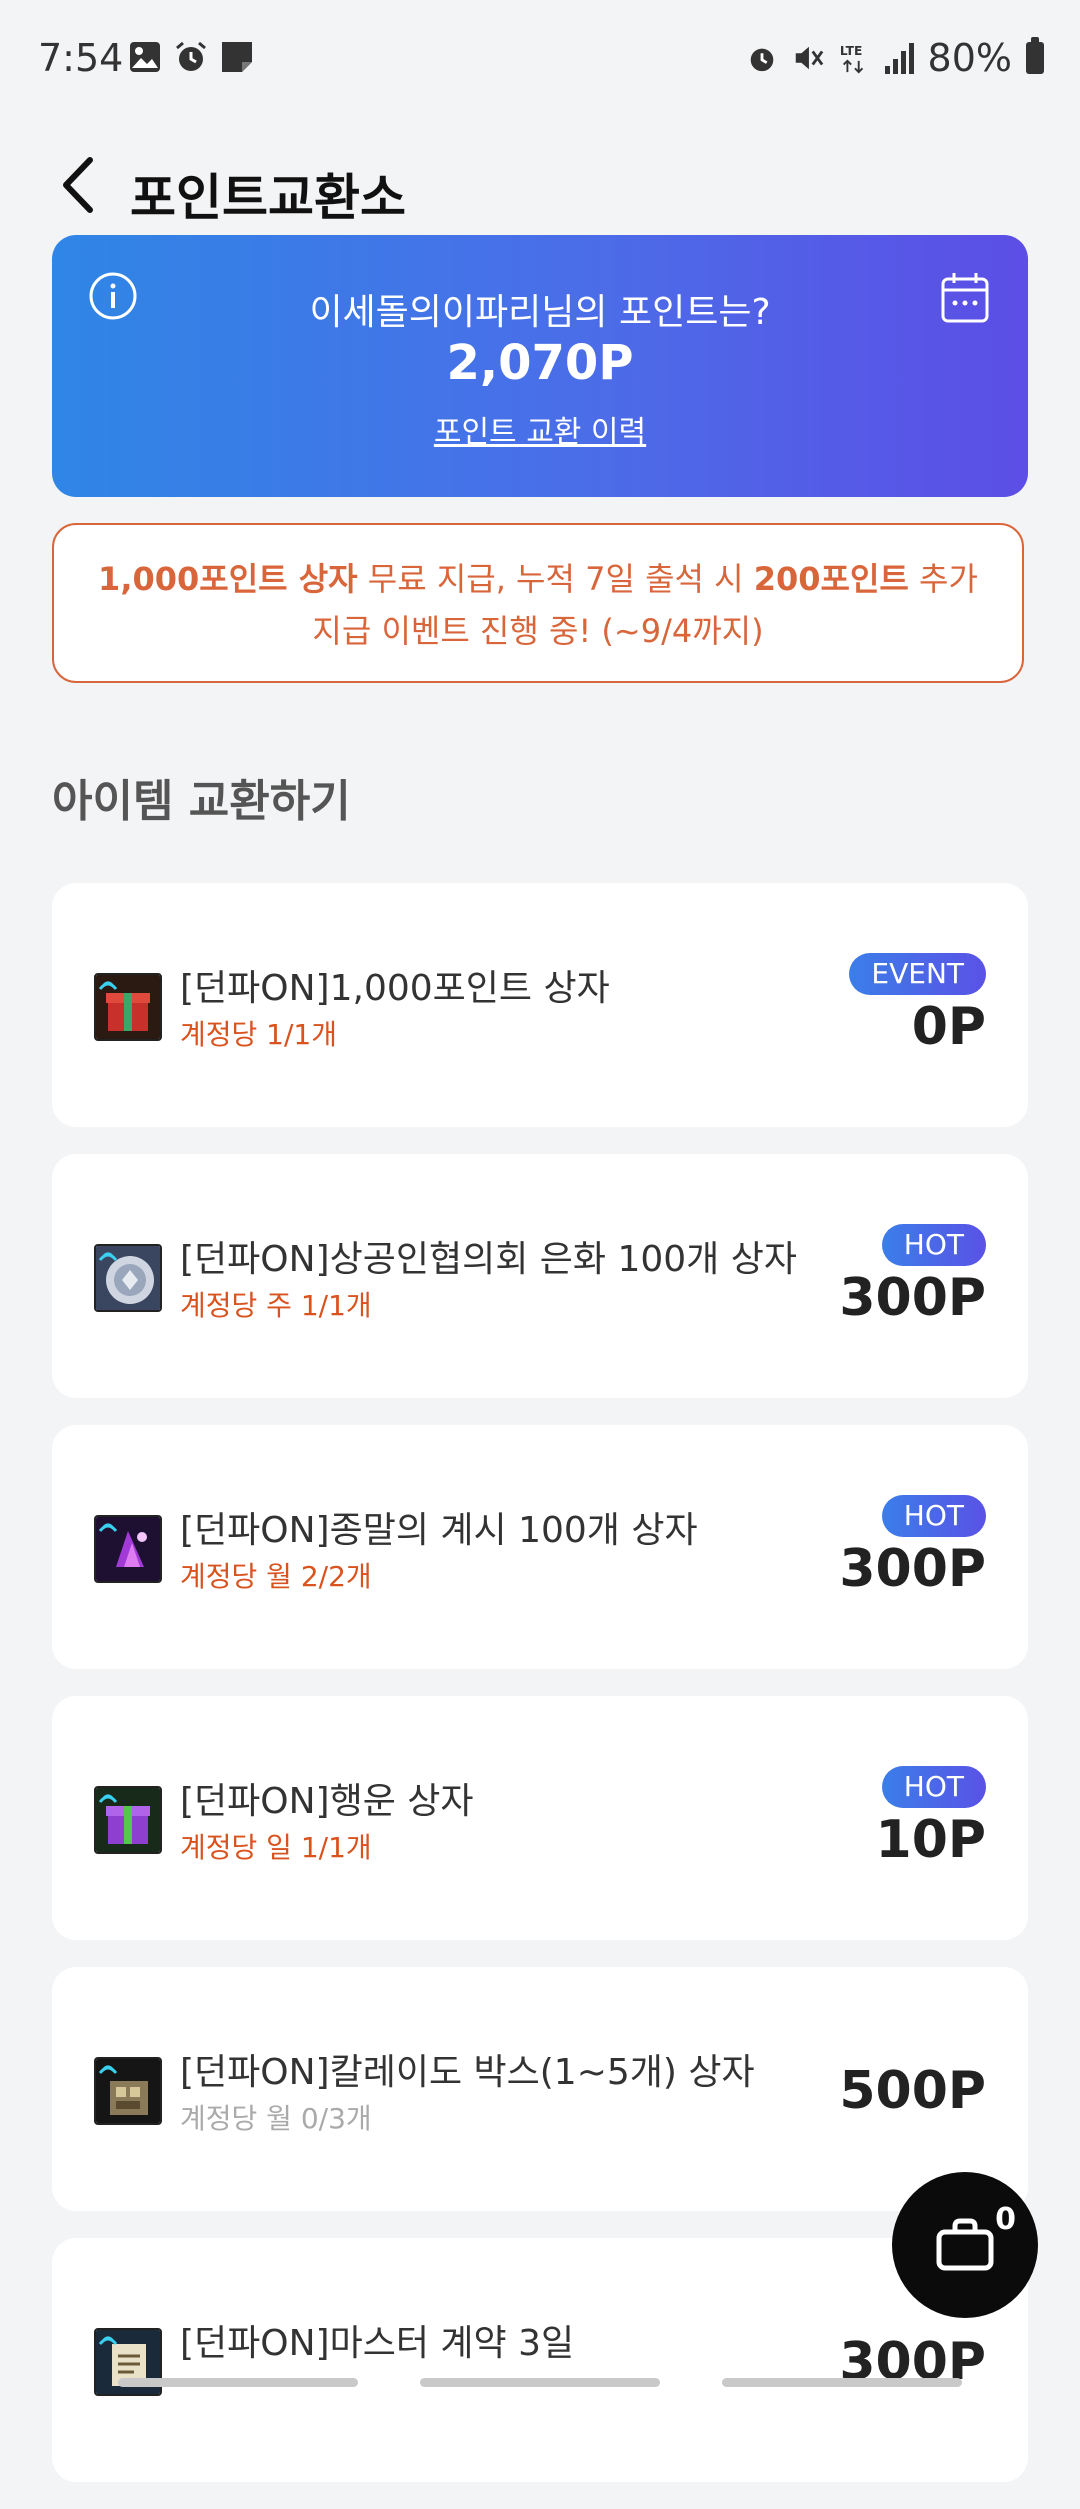 The image size is (1080, 2509). I want to click on event-banner-line2: 지급 이벤트 진행 중! (~9/4까지), so click(538, 631).